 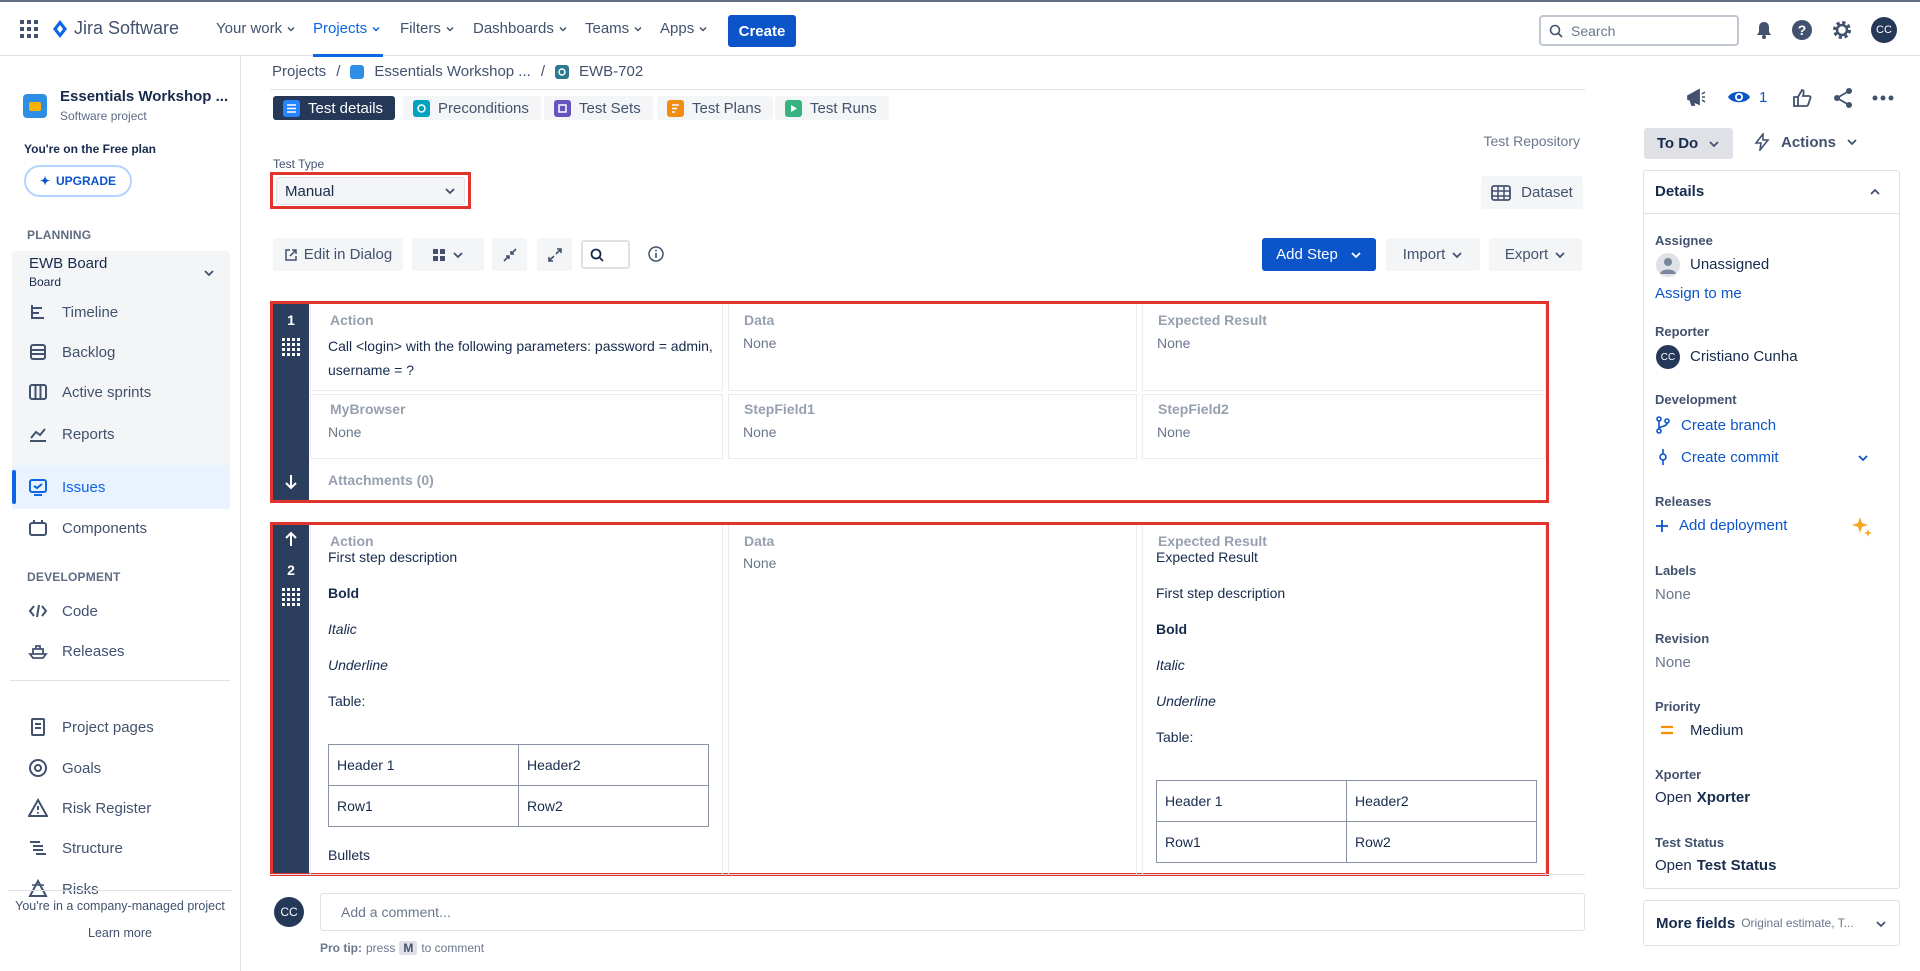 I want to click on actions-dropdown: Actions, so click(x=1805, y=142).